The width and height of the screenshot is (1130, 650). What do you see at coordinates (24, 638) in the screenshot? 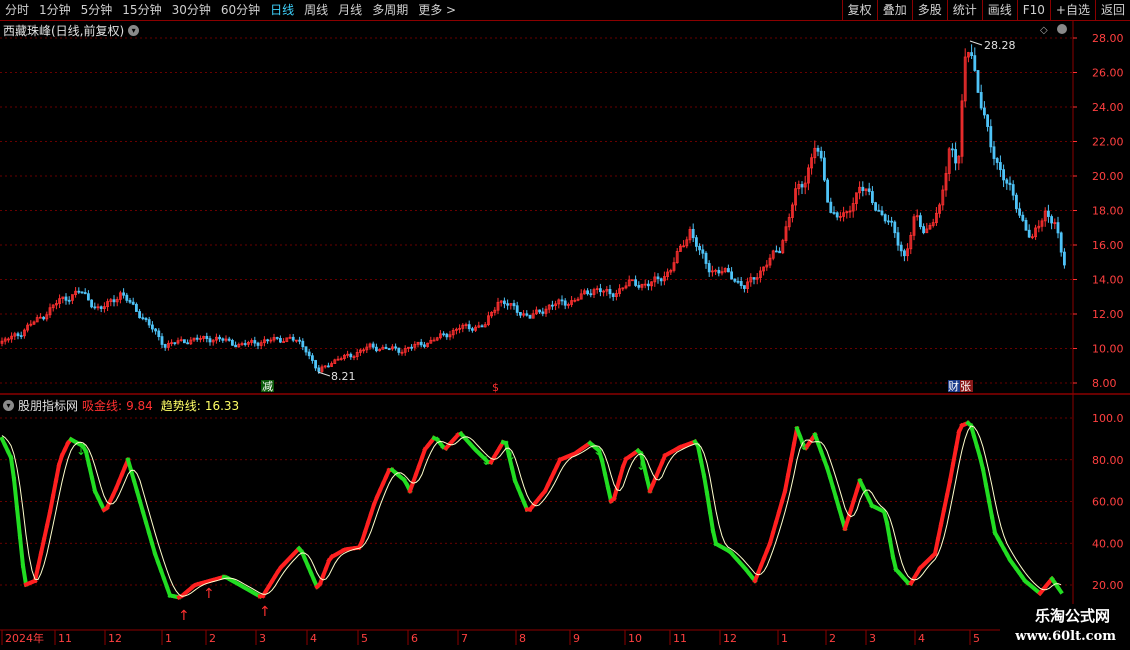
I see `time-tick-label: 2024年` at bounding box center [24, 638].